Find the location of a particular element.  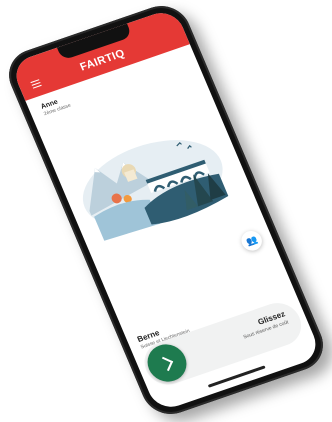

people-icon: 👥 is located at coordinates (251, 240).